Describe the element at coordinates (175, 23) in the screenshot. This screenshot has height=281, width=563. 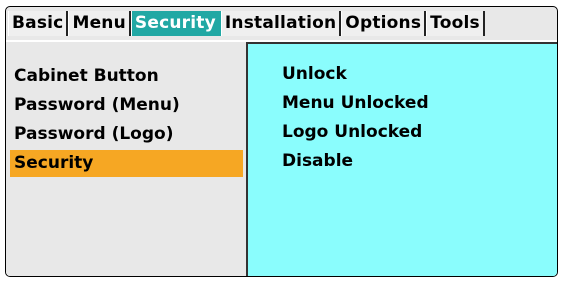
I see `tab-security: Security` at that location.